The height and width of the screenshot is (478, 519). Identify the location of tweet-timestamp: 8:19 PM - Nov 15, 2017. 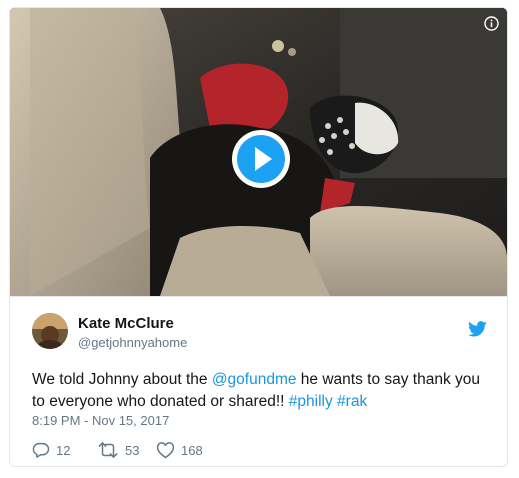
(100, 420).